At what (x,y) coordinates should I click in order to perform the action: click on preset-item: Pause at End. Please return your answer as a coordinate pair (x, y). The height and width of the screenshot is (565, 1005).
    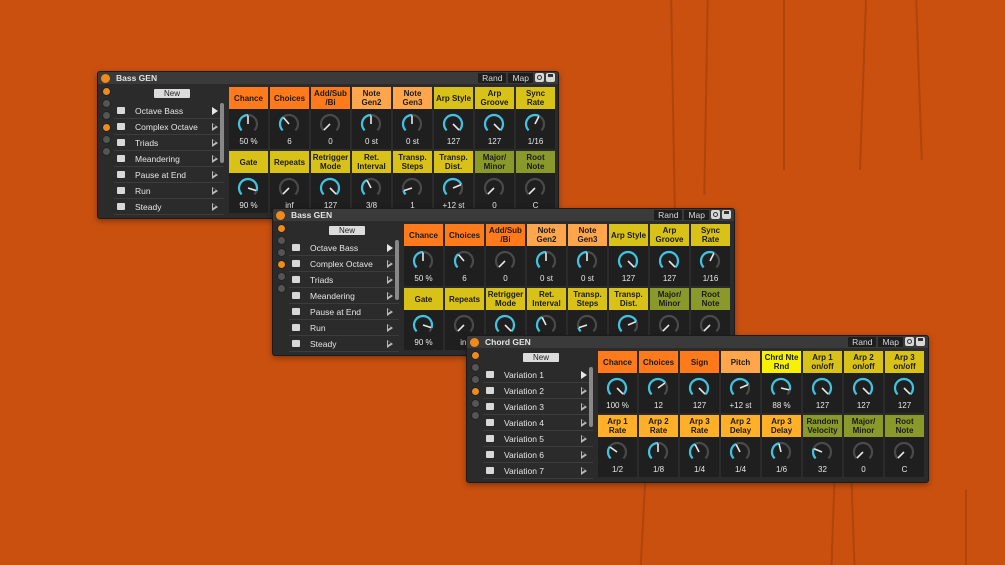
    Looking at the image, I should click on (169, 175).